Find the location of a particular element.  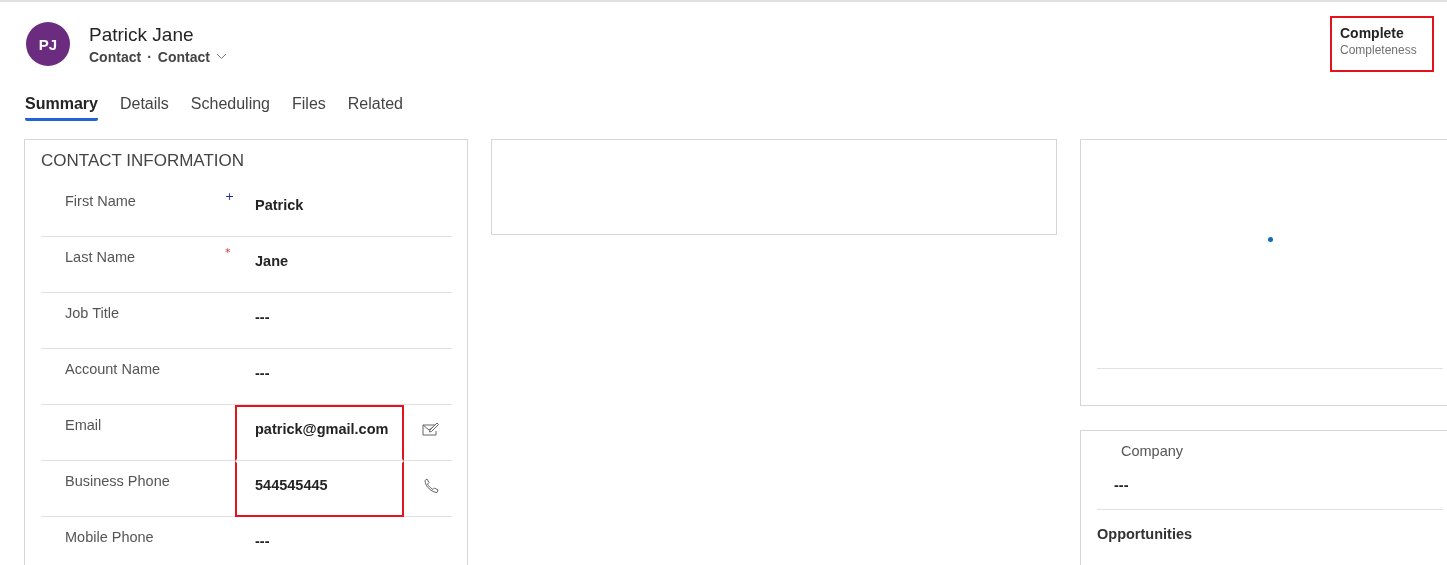

entity-type: Contact is located at coordinates (115, 56).